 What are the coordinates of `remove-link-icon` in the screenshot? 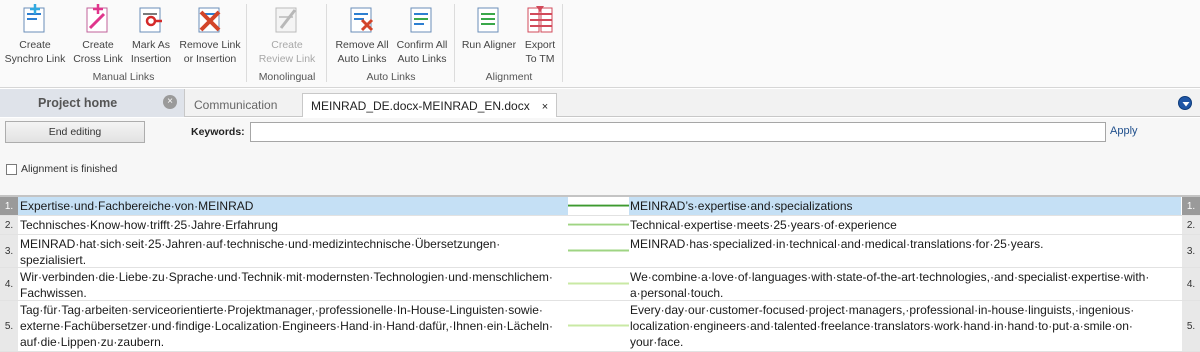 It's located at (209, 20).